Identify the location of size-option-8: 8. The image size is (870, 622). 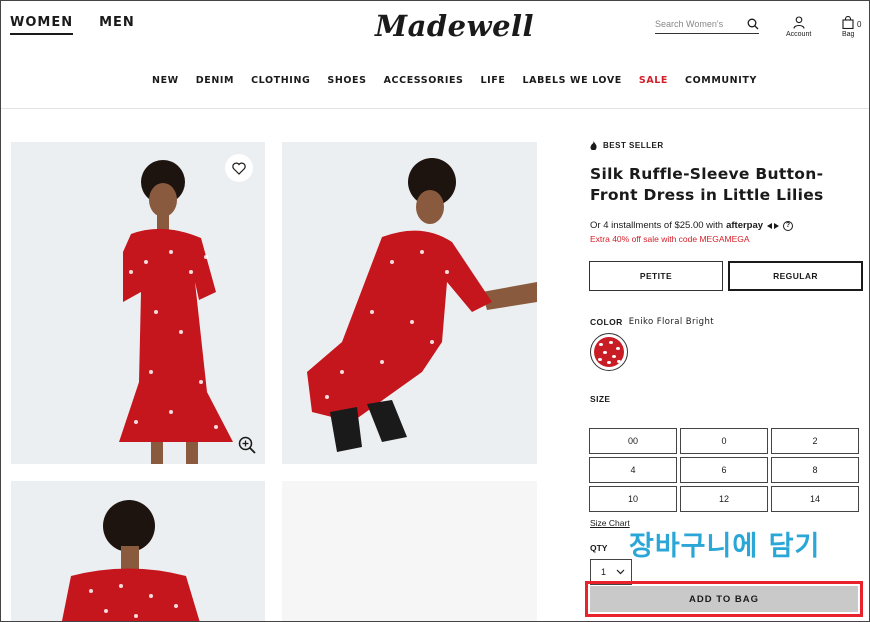
(815, 470).